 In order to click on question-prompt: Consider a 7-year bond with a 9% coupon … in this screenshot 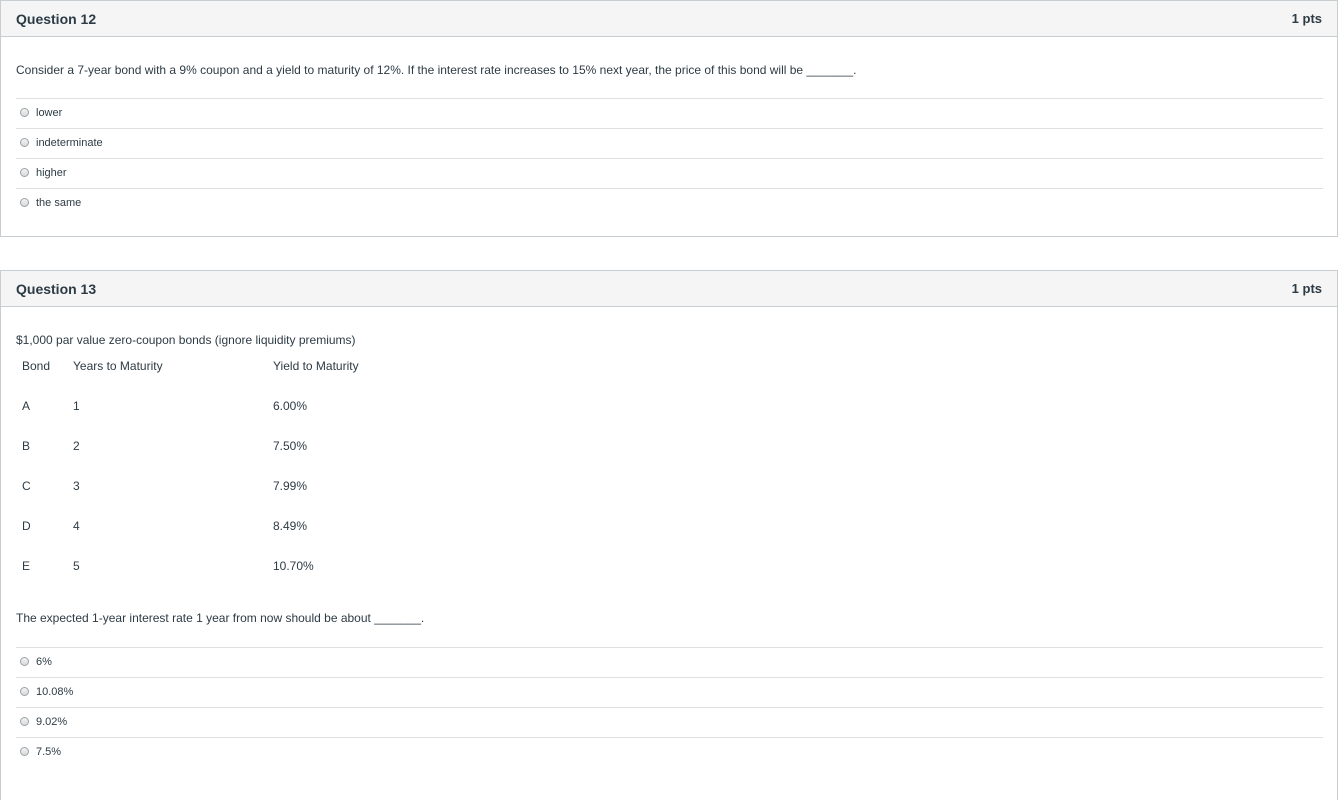, I will do `click(436, 70)`.